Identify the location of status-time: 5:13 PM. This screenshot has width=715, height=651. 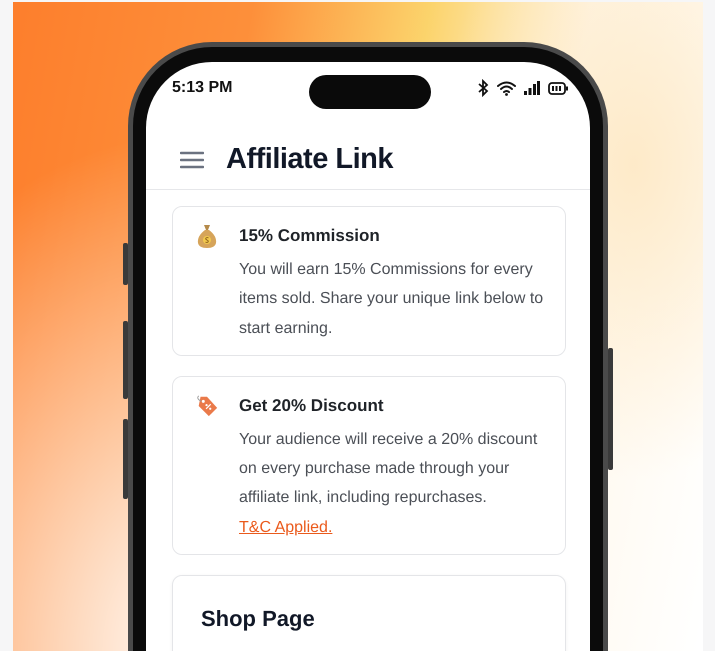
(203, 88).